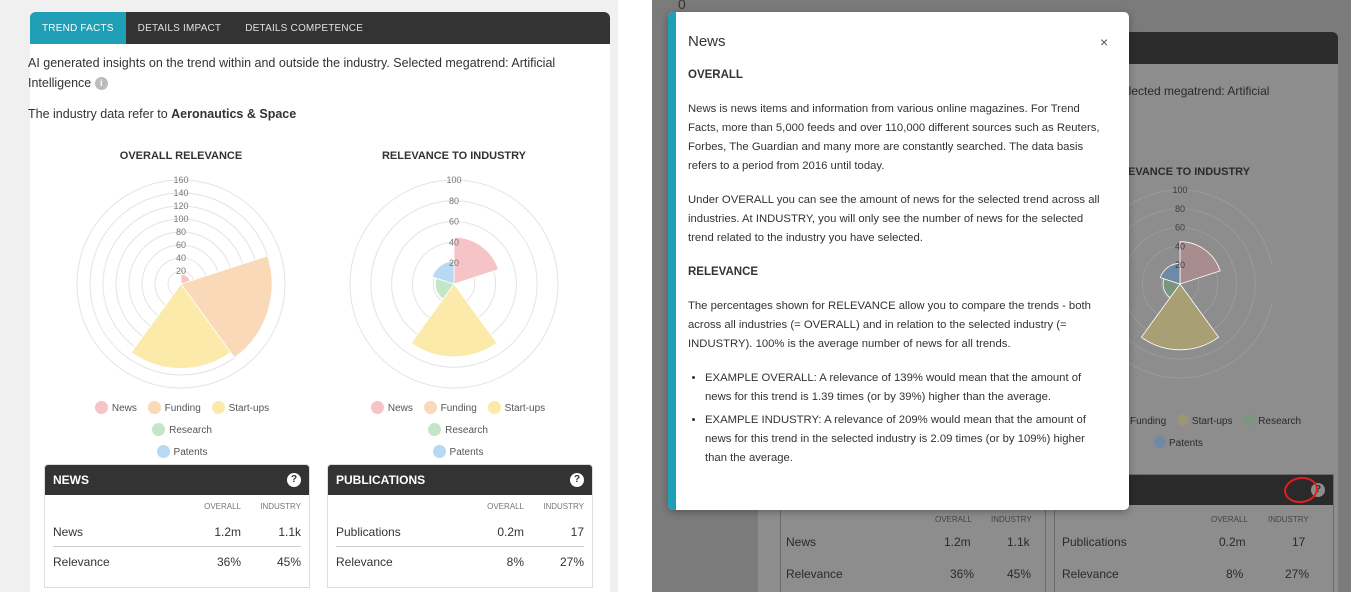  What do you see at coordinates (181, 232) in the screenshot?
I see `tick-label: 80` at bounding box center [181, 232].